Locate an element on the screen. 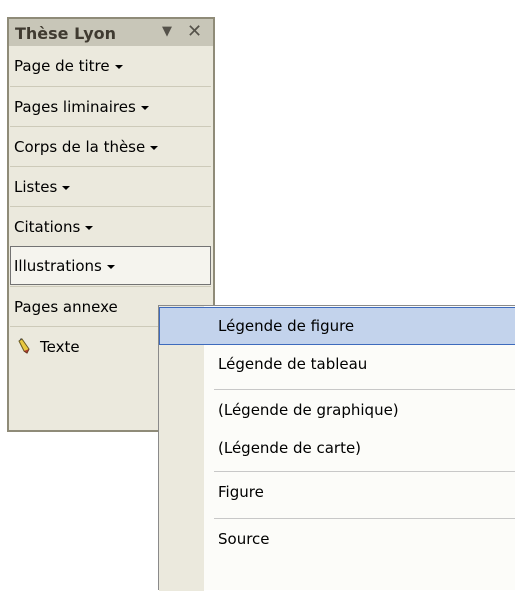  toolbar-item-pages-liminaires: Pages liminaires is located at coordinates (110, 106).